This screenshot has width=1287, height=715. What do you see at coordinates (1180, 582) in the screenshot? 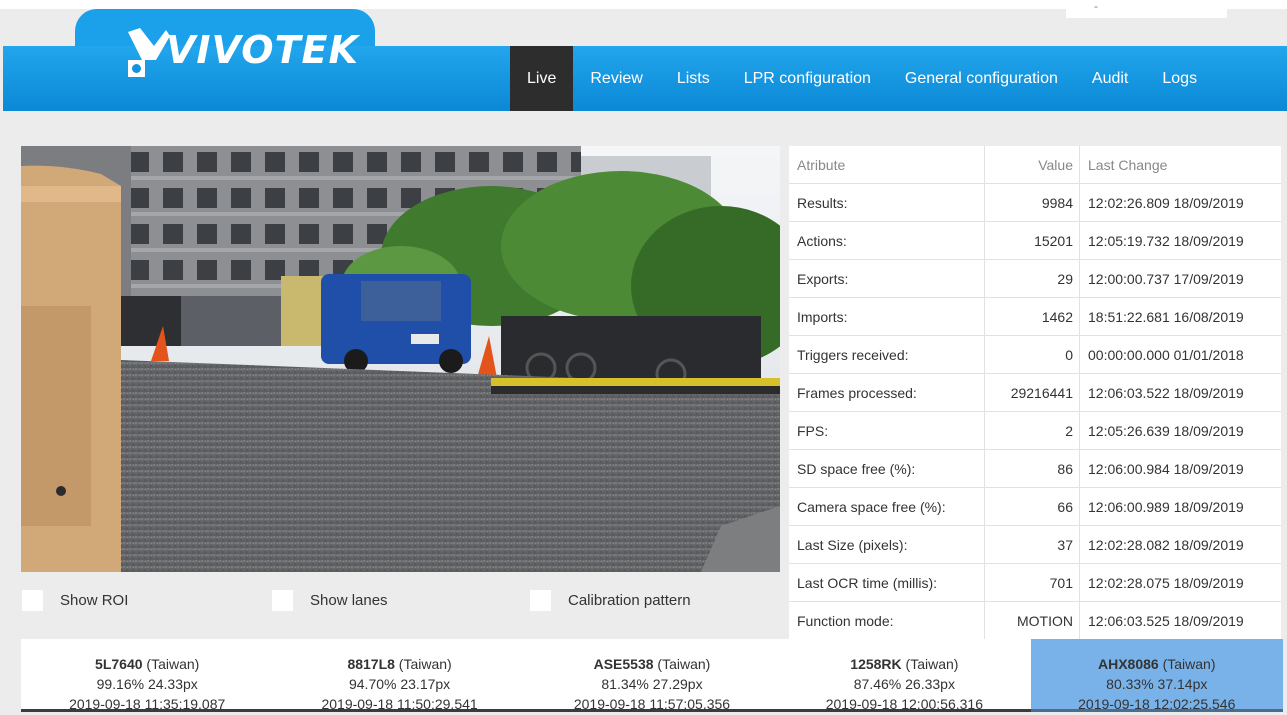
I see `row-last-change: 12:02:28.075 18/09/2019` at bounding box center [1180, 582].